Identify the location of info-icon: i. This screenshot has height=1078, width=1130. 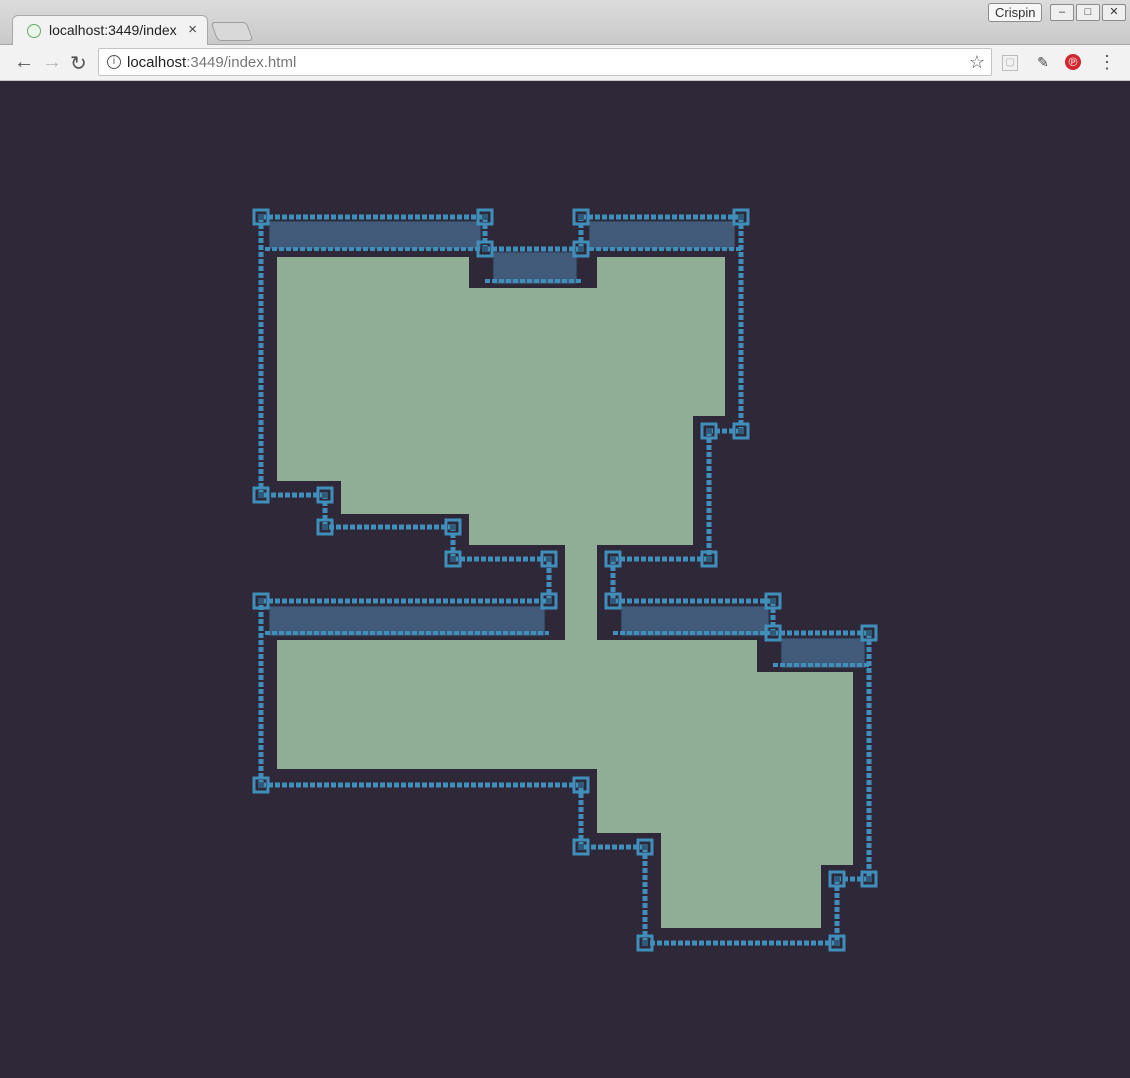
(114, 62).